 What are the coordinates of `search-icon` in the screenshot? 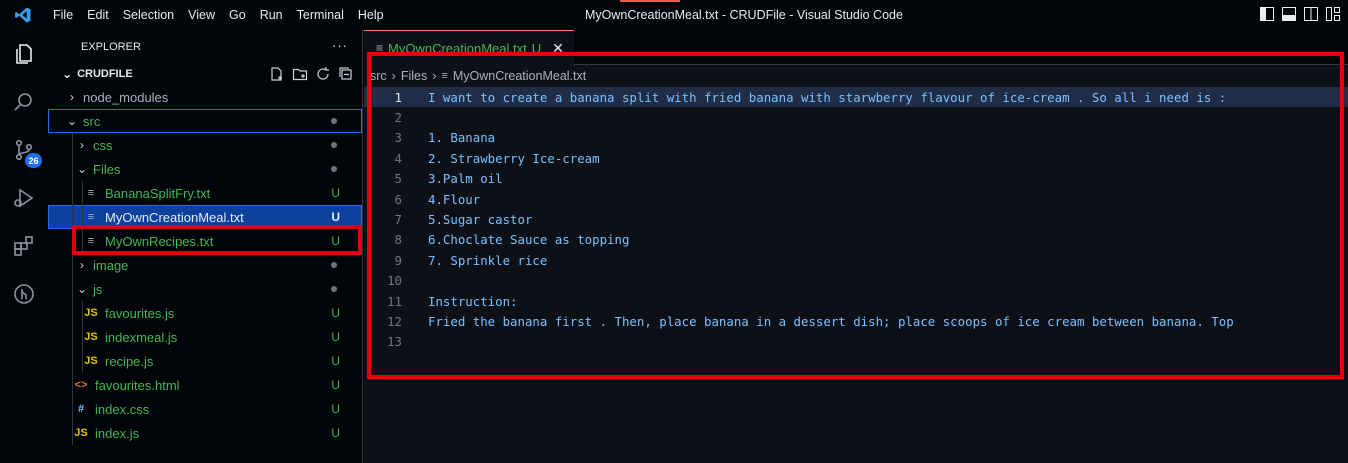 It's located at (24, 102).